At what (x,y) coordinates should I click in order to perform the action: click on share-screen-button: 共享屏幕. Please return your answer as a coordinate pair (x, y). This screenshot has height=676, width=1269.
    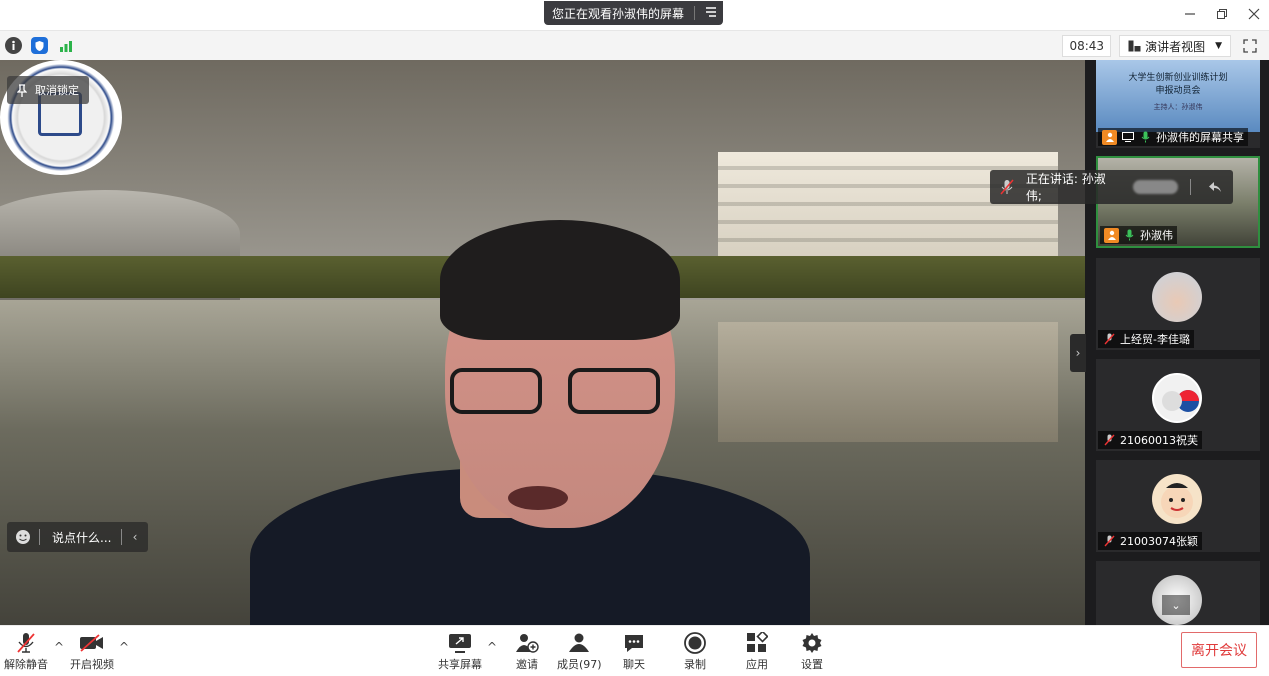
    Looking at the image, I should click on (460, 651).